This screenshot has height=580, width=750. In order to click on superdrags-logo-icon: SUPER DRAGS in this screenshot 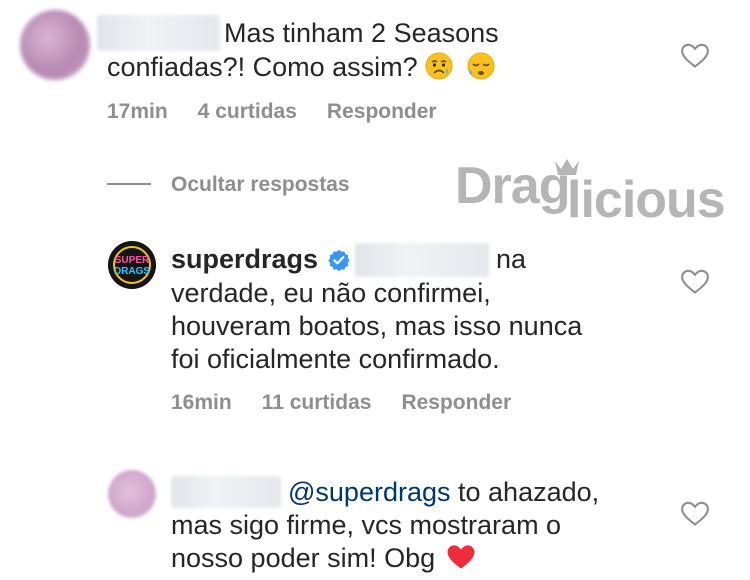, I will do `click(132, 265)`.